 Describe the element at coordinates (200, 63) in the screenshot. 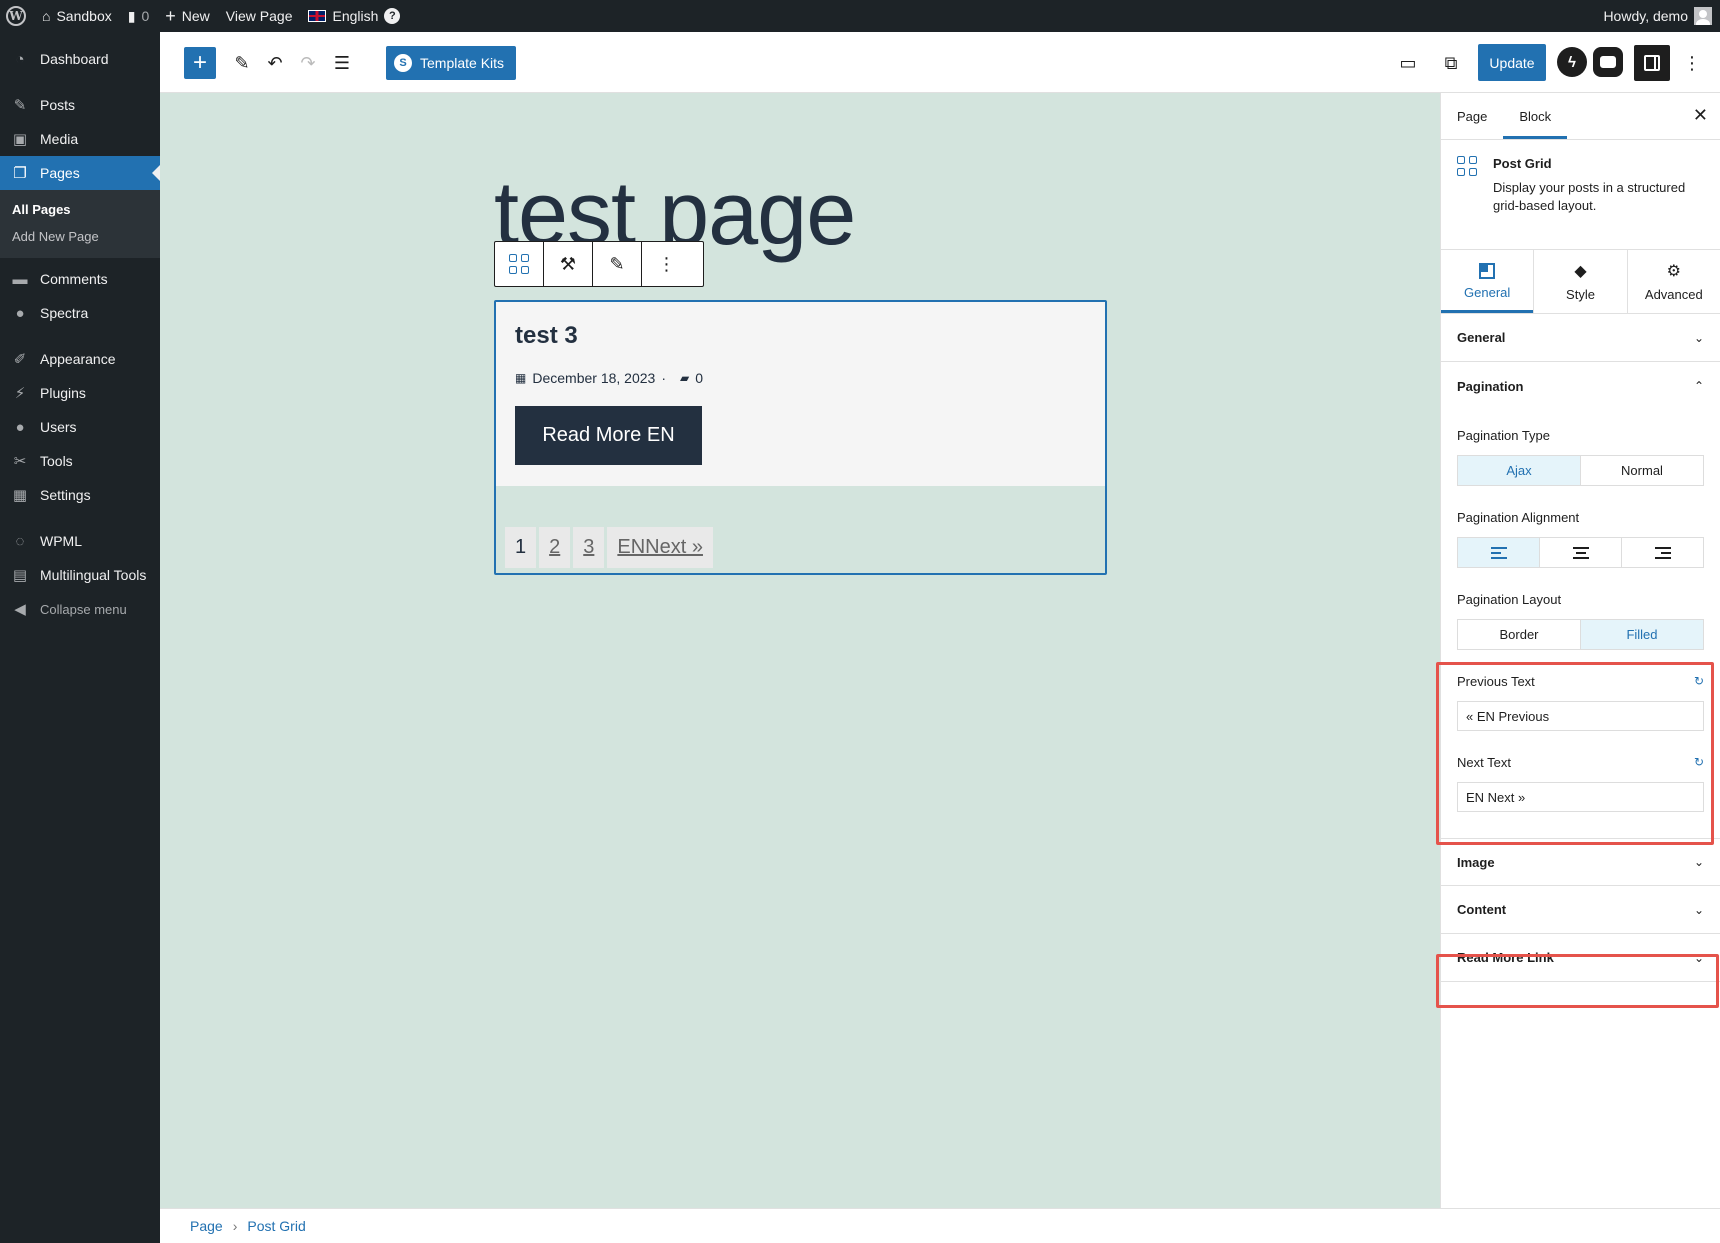

I see `add-block-button: +` at that location.